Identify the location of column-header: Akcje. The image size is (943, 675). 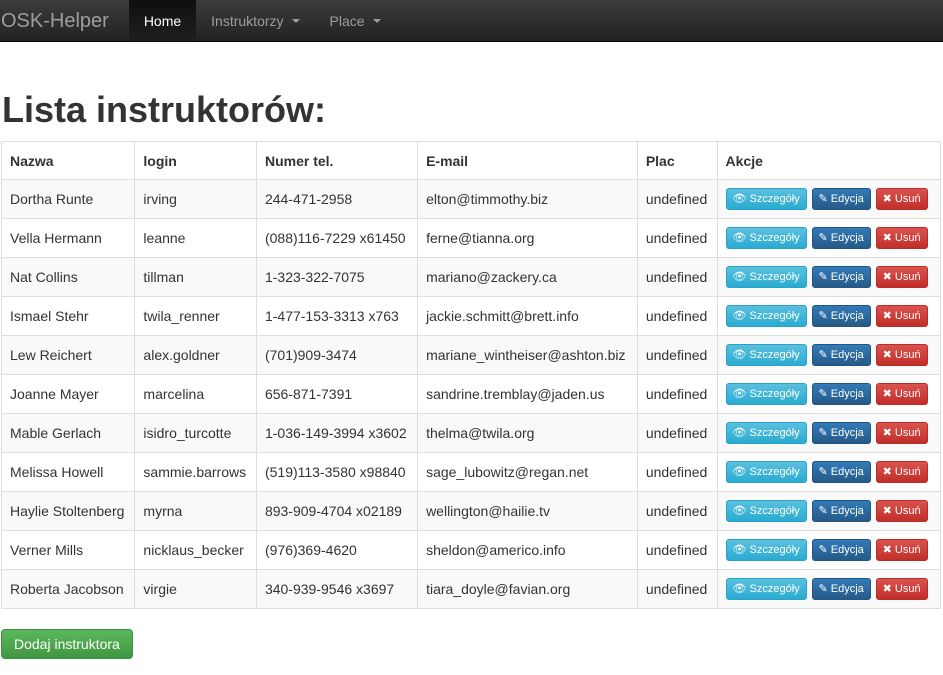
(829, 160).